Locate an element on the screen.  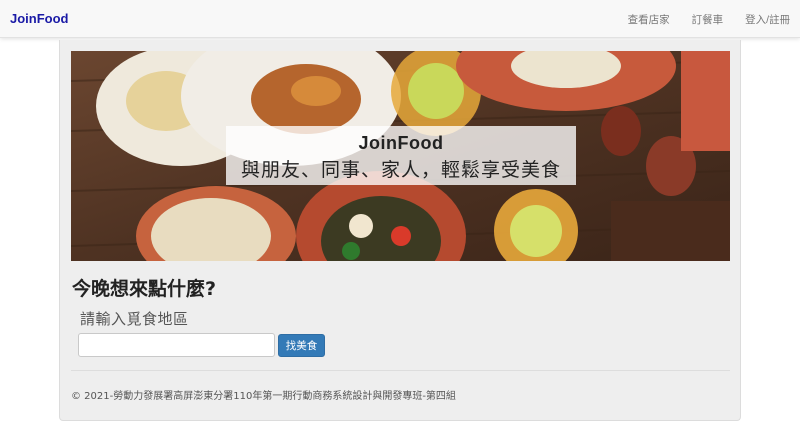
search-question-heading: 今晚想來點什麼? is located at coordinates (144, 289).